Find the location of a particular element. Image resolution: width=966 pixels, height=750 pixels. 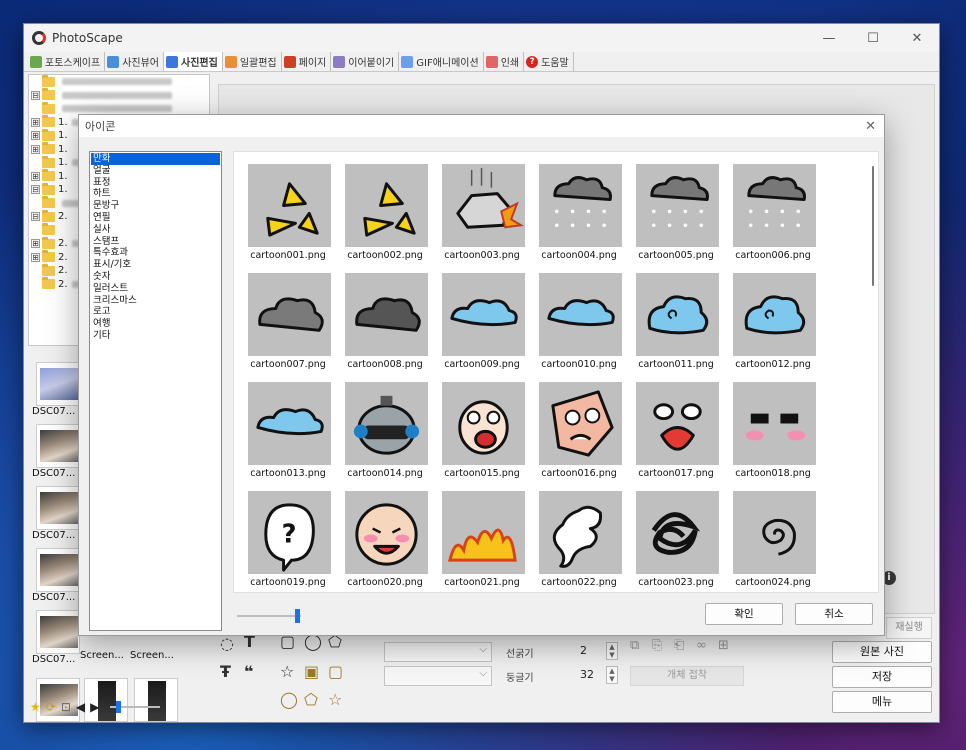

icon-cell: cartoon014.png is located at coordinates (386, 432).